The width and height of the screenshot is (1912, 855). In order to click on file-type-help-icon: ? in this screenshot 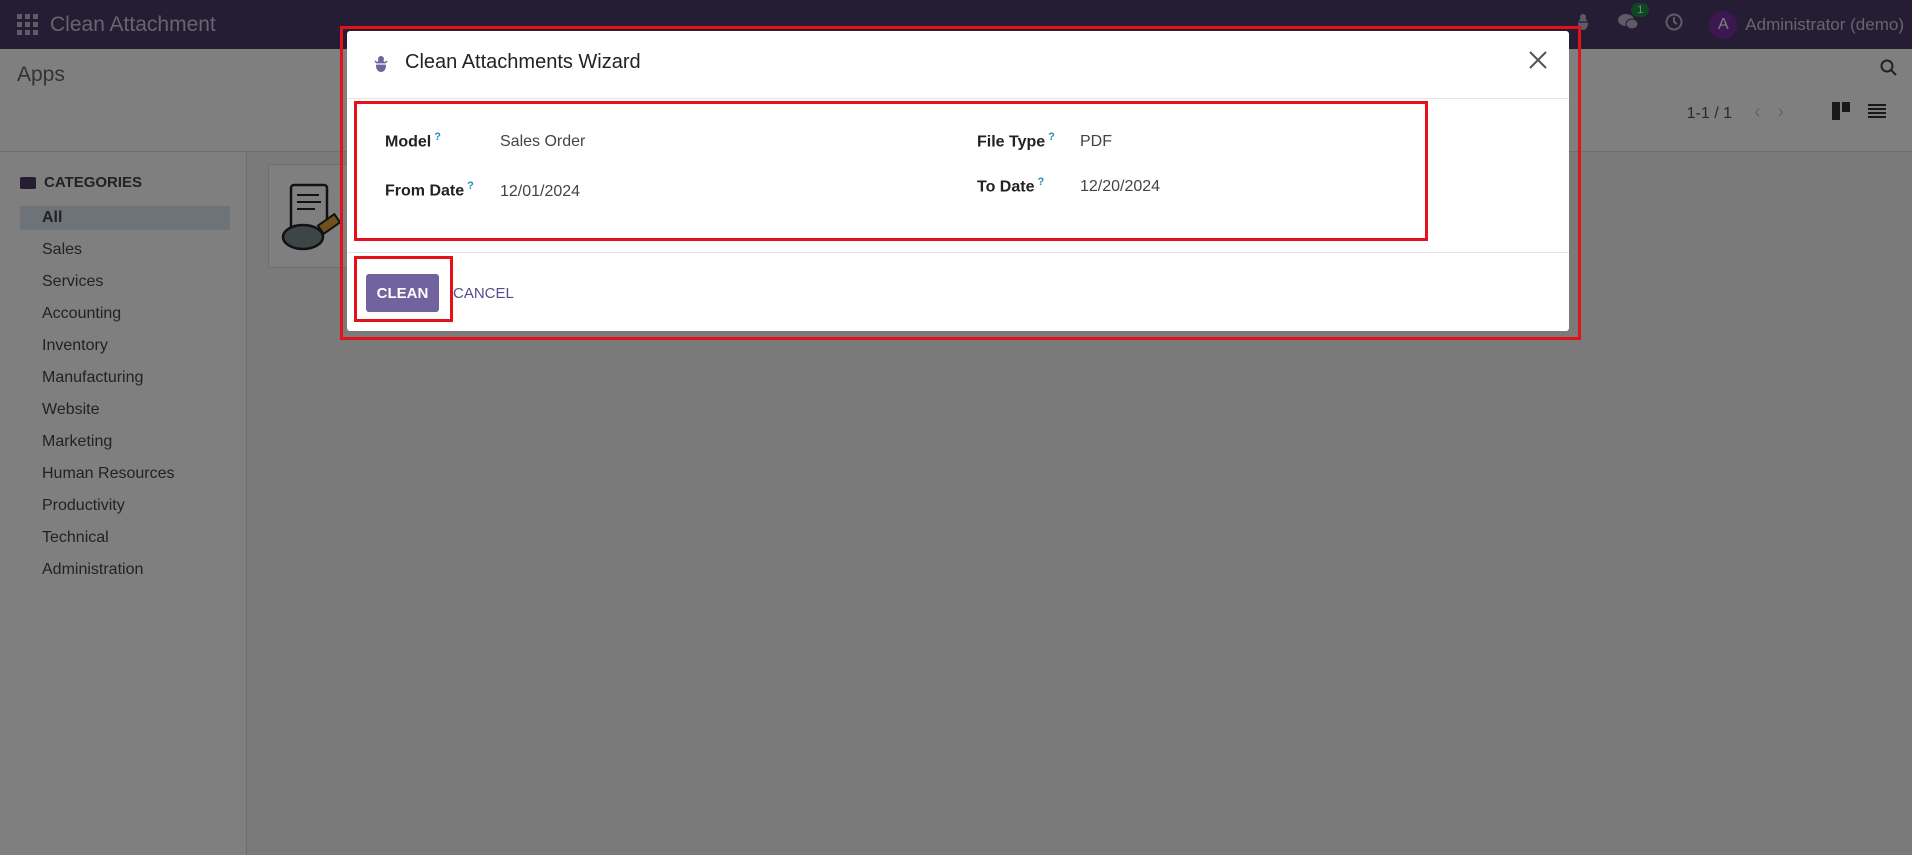, I will do `click(1051, 137)`.